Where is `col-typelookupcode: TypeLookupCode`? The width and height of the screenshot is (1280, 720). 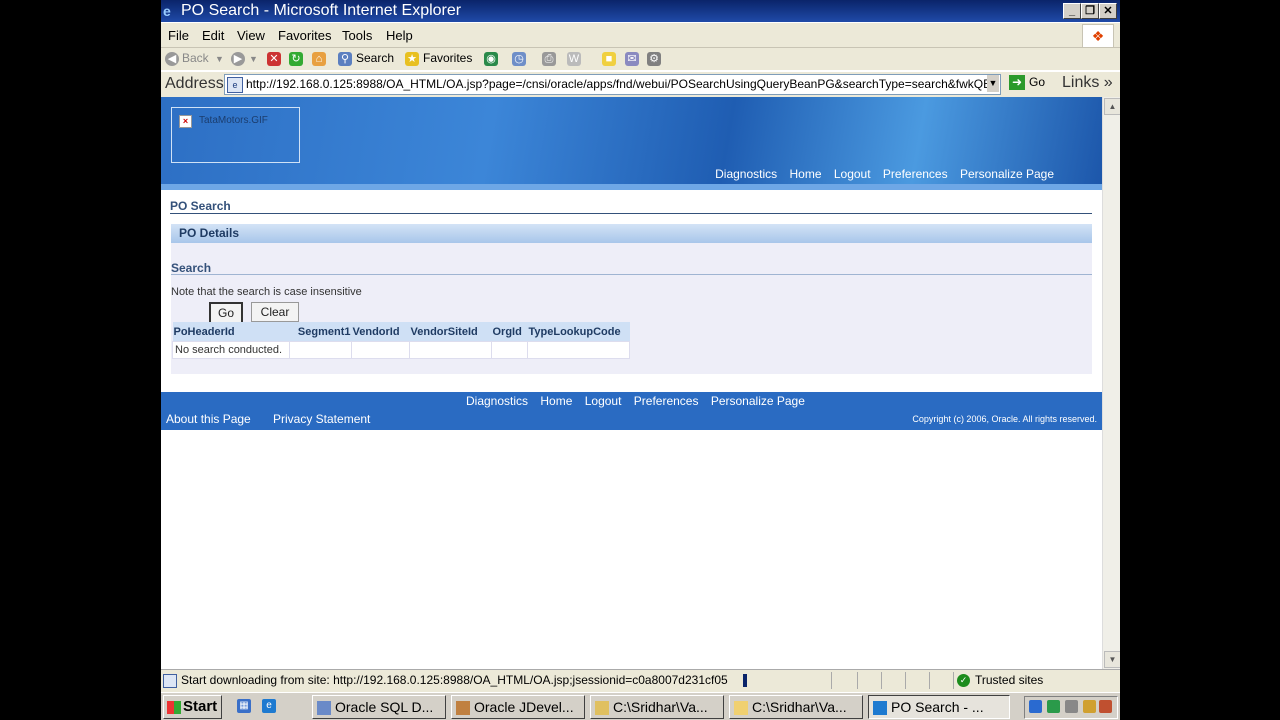
col-typelookupcode: TypeLookupCode is located at coordinates (578, 332).